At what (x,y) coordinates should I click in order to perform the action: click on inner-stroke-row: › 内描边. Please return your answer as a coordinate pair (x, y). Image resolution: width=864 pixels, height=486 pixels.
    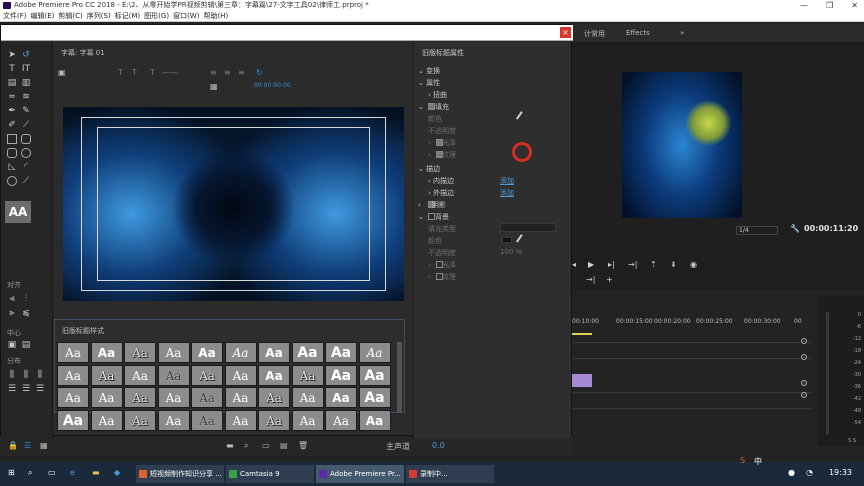
    Looking at the image, I should click on (441, 181).